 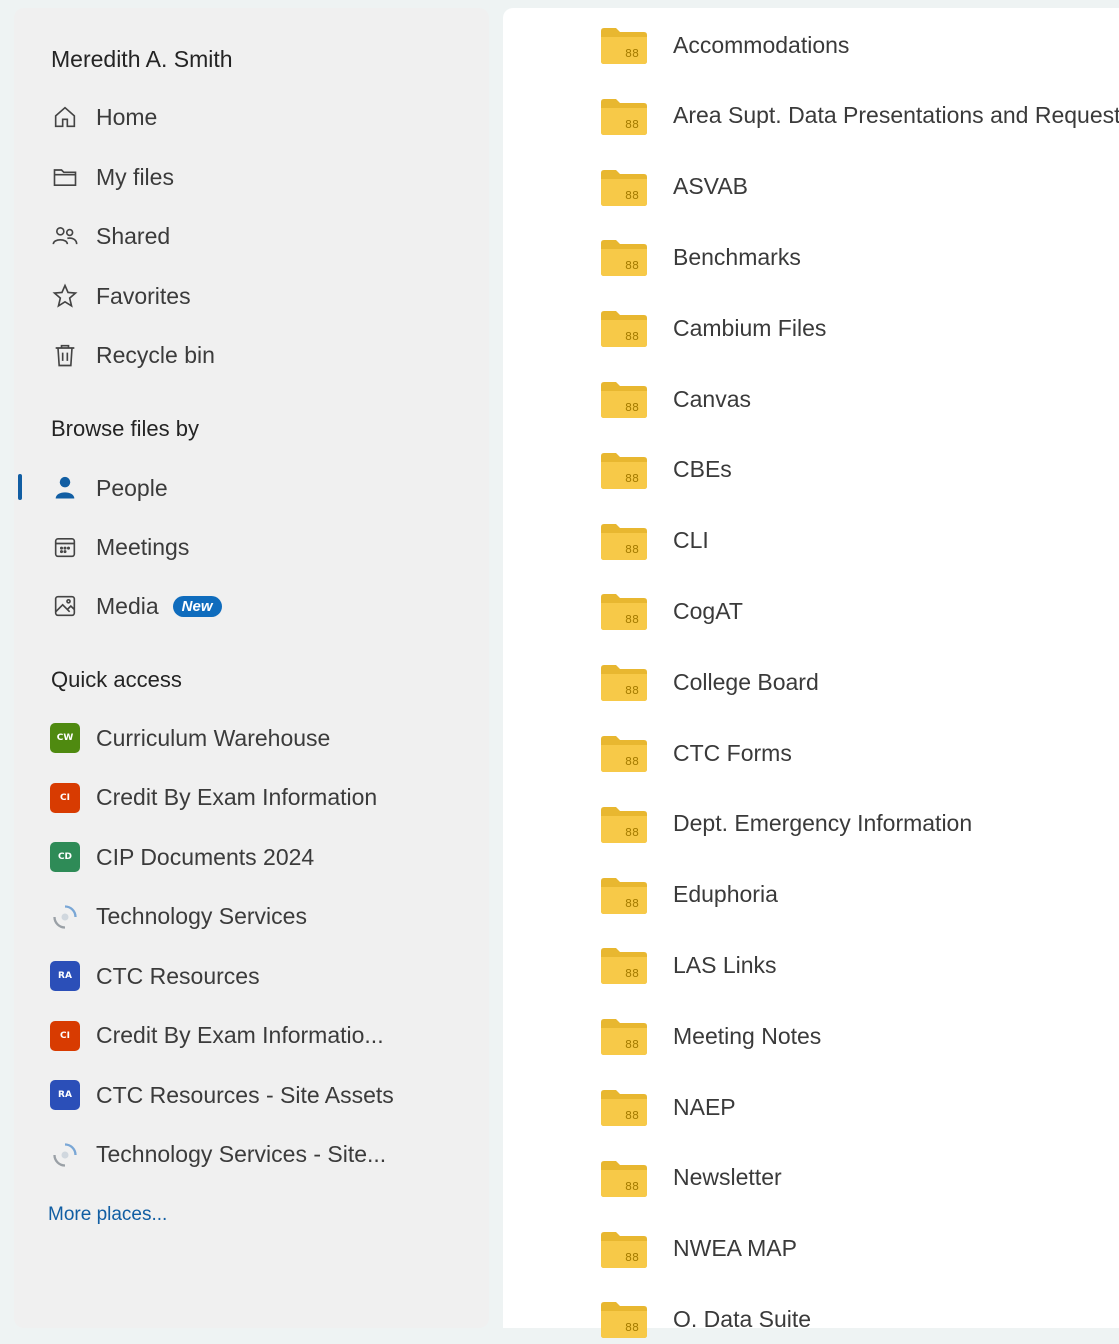 I want to click on calendar-icon, so click(x=65, y=547).